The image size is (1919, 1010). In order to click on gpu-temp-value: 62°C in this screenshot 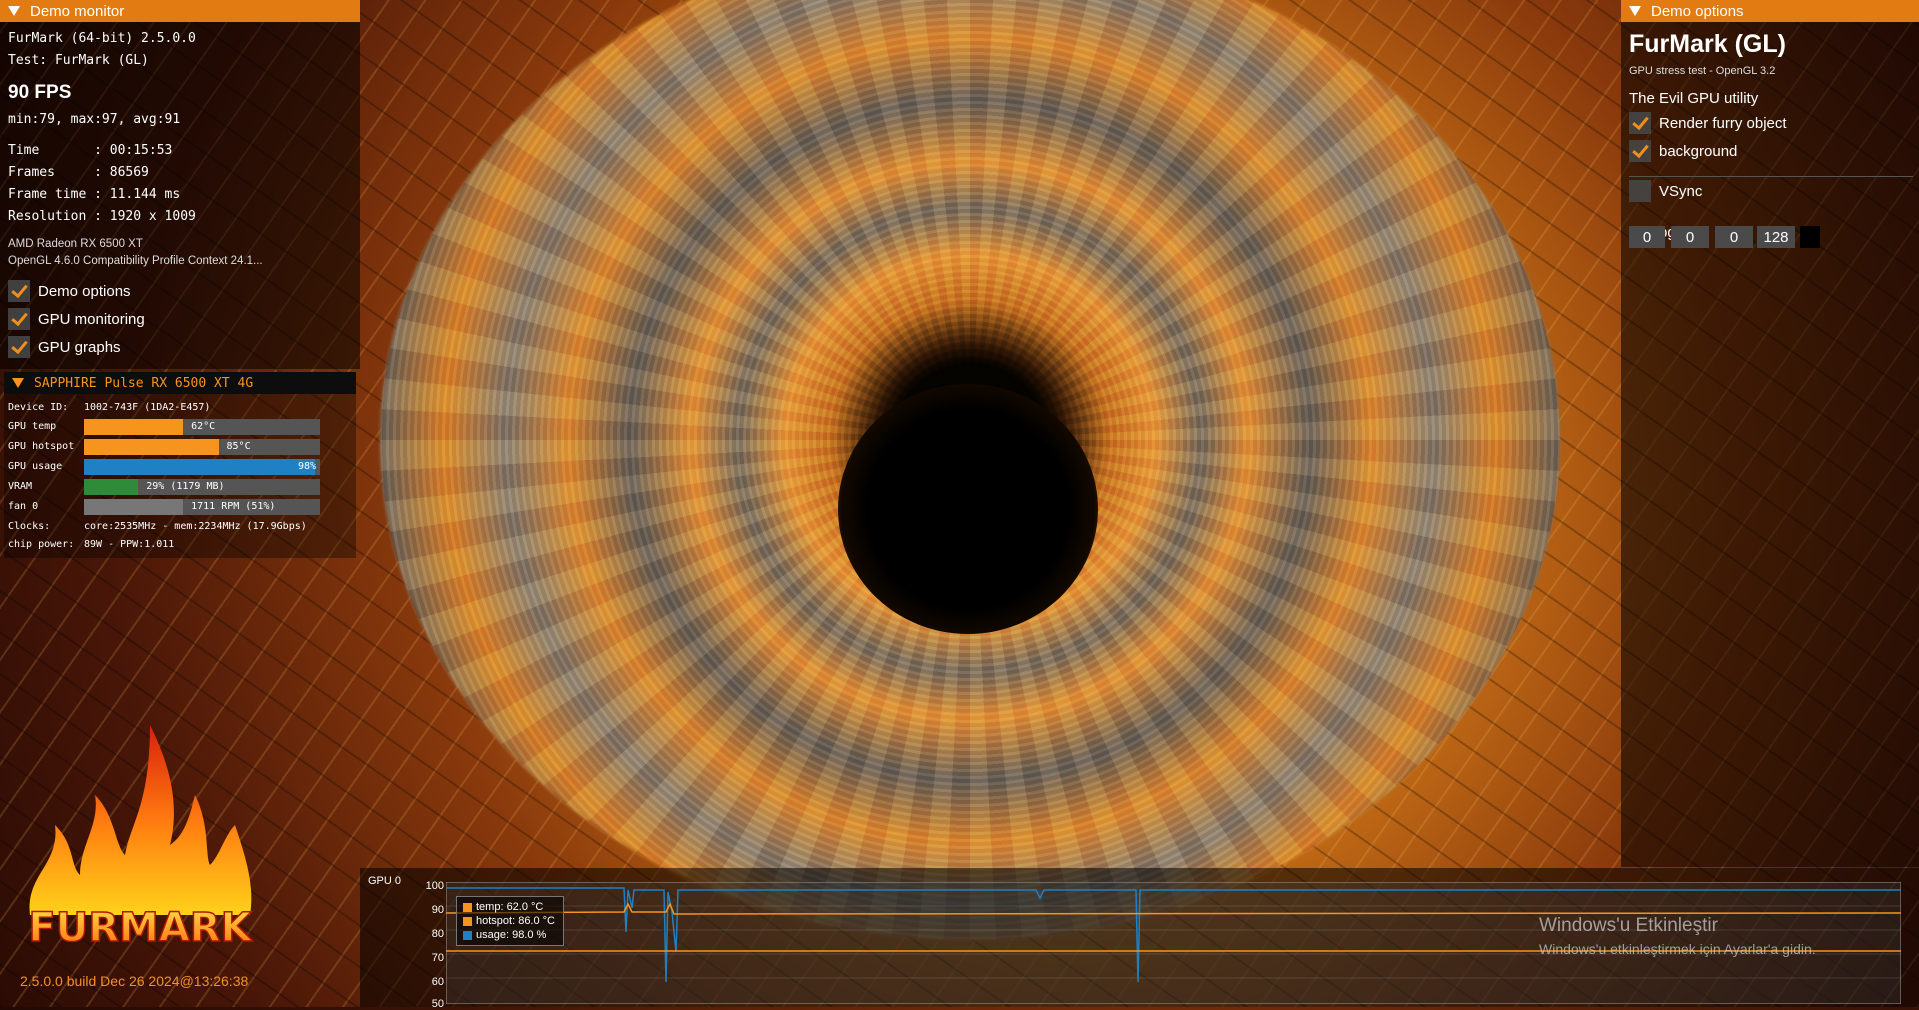, I will do `click(203, 426)`.